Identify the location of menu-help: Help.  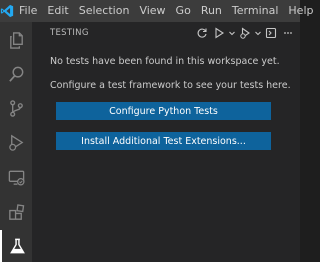
(300, 11).